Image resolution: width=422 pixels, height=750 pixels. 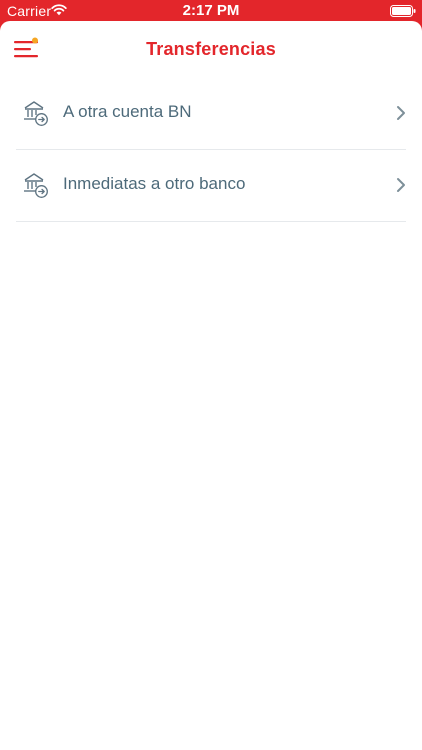 I want to click on status-bar: Carrier 2:17 PM, so click(x=211, y=11).